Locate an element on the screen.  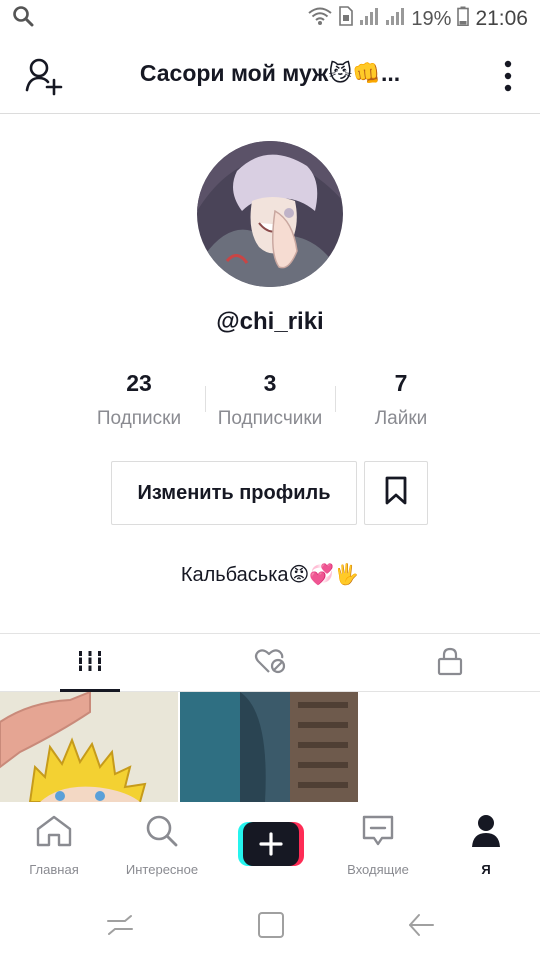
stat-likes: 7 Лайки is located at coordinates (401, 400).